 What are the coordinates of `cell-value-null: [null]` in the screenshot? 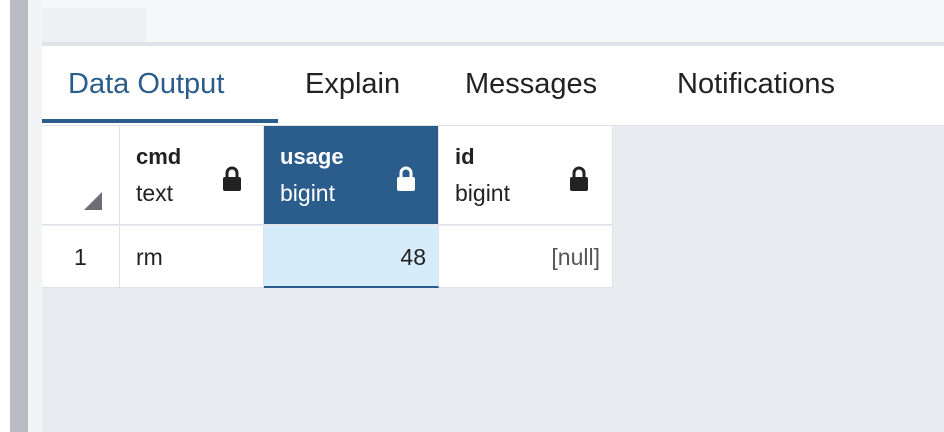 It's located at (575, 257).